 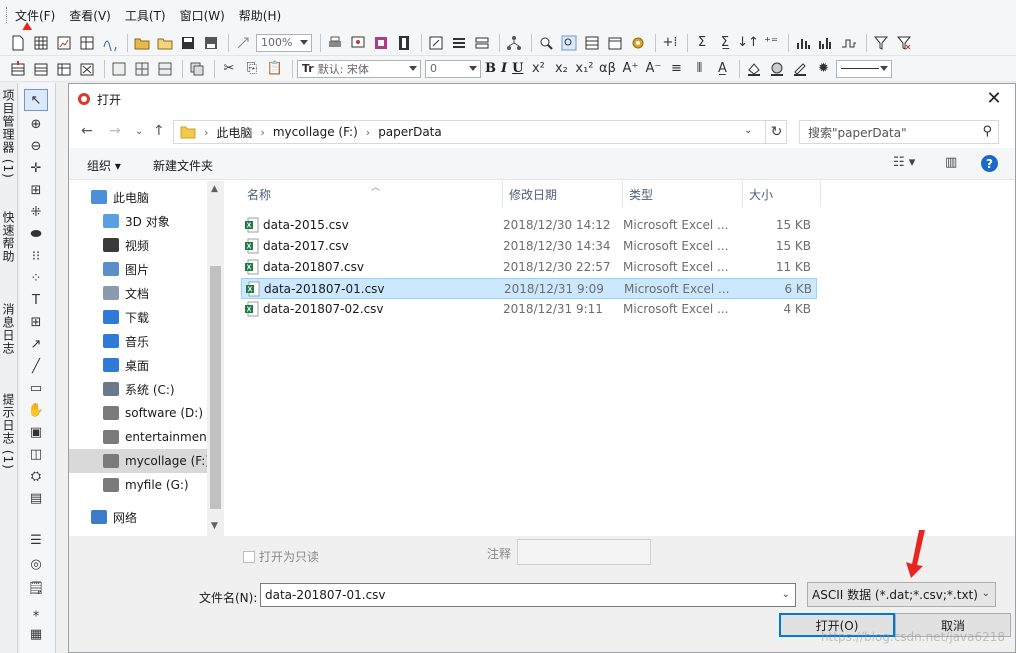 I want to click on cut-icon: ✂, so click(x=229, y=69).